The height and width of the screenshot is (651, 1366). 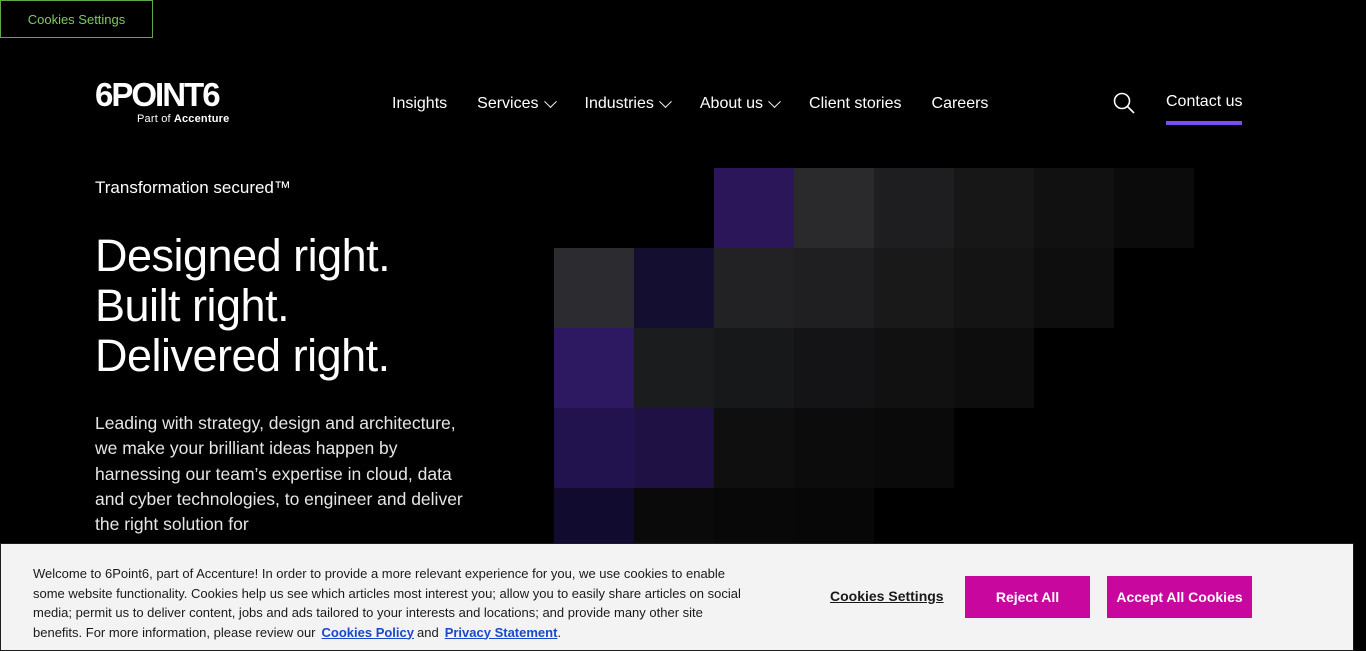 What do you see at coordinates (193, 187) in the screenshot?
I see `hero-eyebrow: Transformation secured™` at bounding box center [193, 187].